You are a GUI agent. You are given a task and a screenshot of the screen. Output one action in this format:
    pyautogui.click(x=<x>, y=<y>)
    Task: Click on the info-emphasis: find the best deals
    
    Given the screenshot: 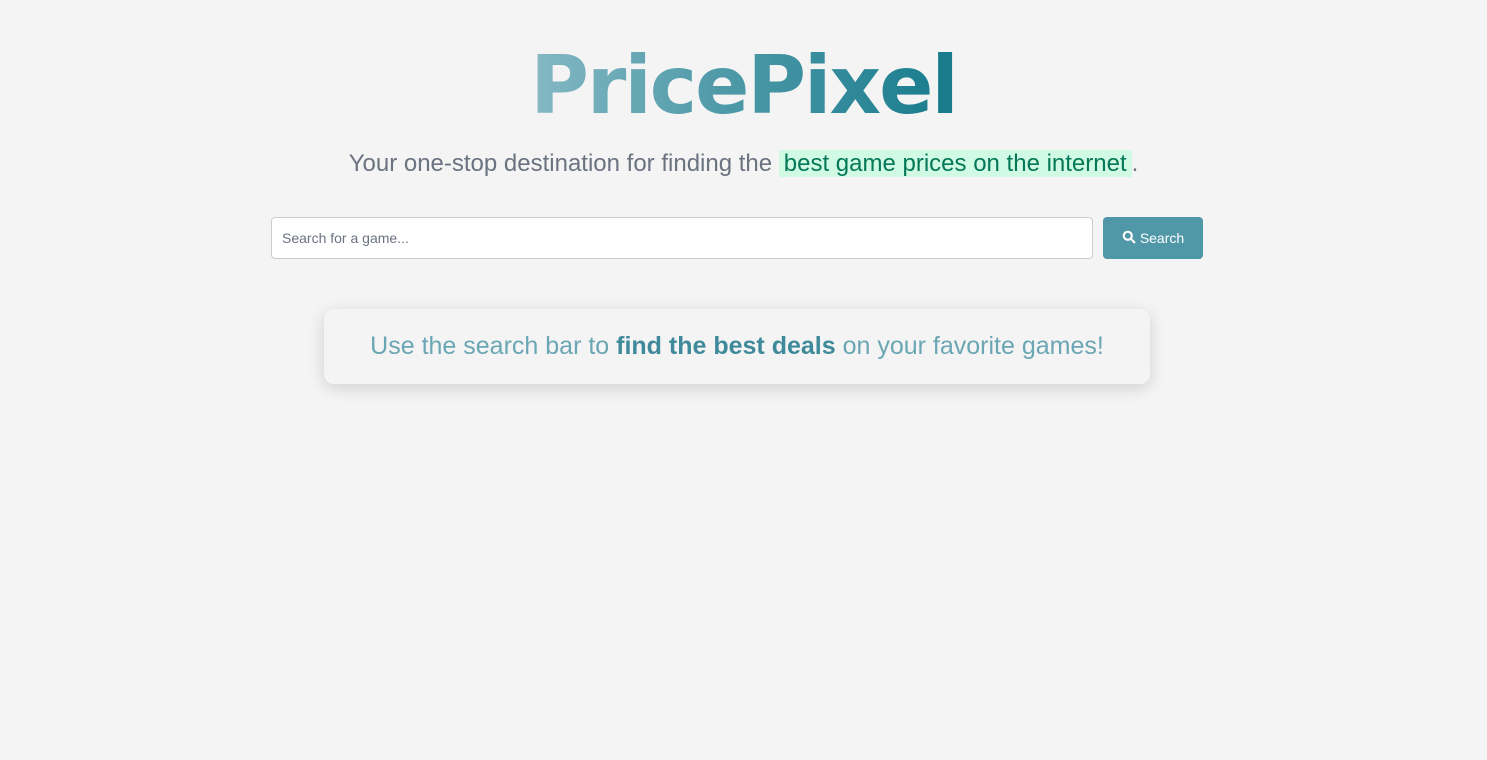 What is the action you would take?
    pyautogui.click(x=726, y=346)
    